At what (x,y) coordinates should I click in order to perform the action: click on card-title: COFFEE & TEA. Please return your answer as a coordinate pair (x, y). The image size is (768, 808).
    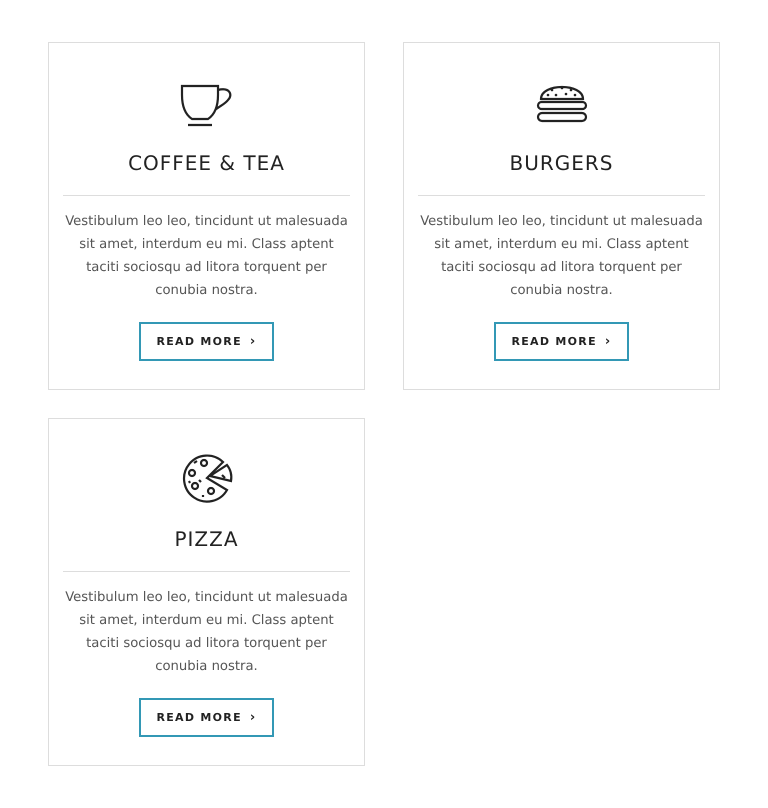
    Looking at the image, I should click on (206, 163).